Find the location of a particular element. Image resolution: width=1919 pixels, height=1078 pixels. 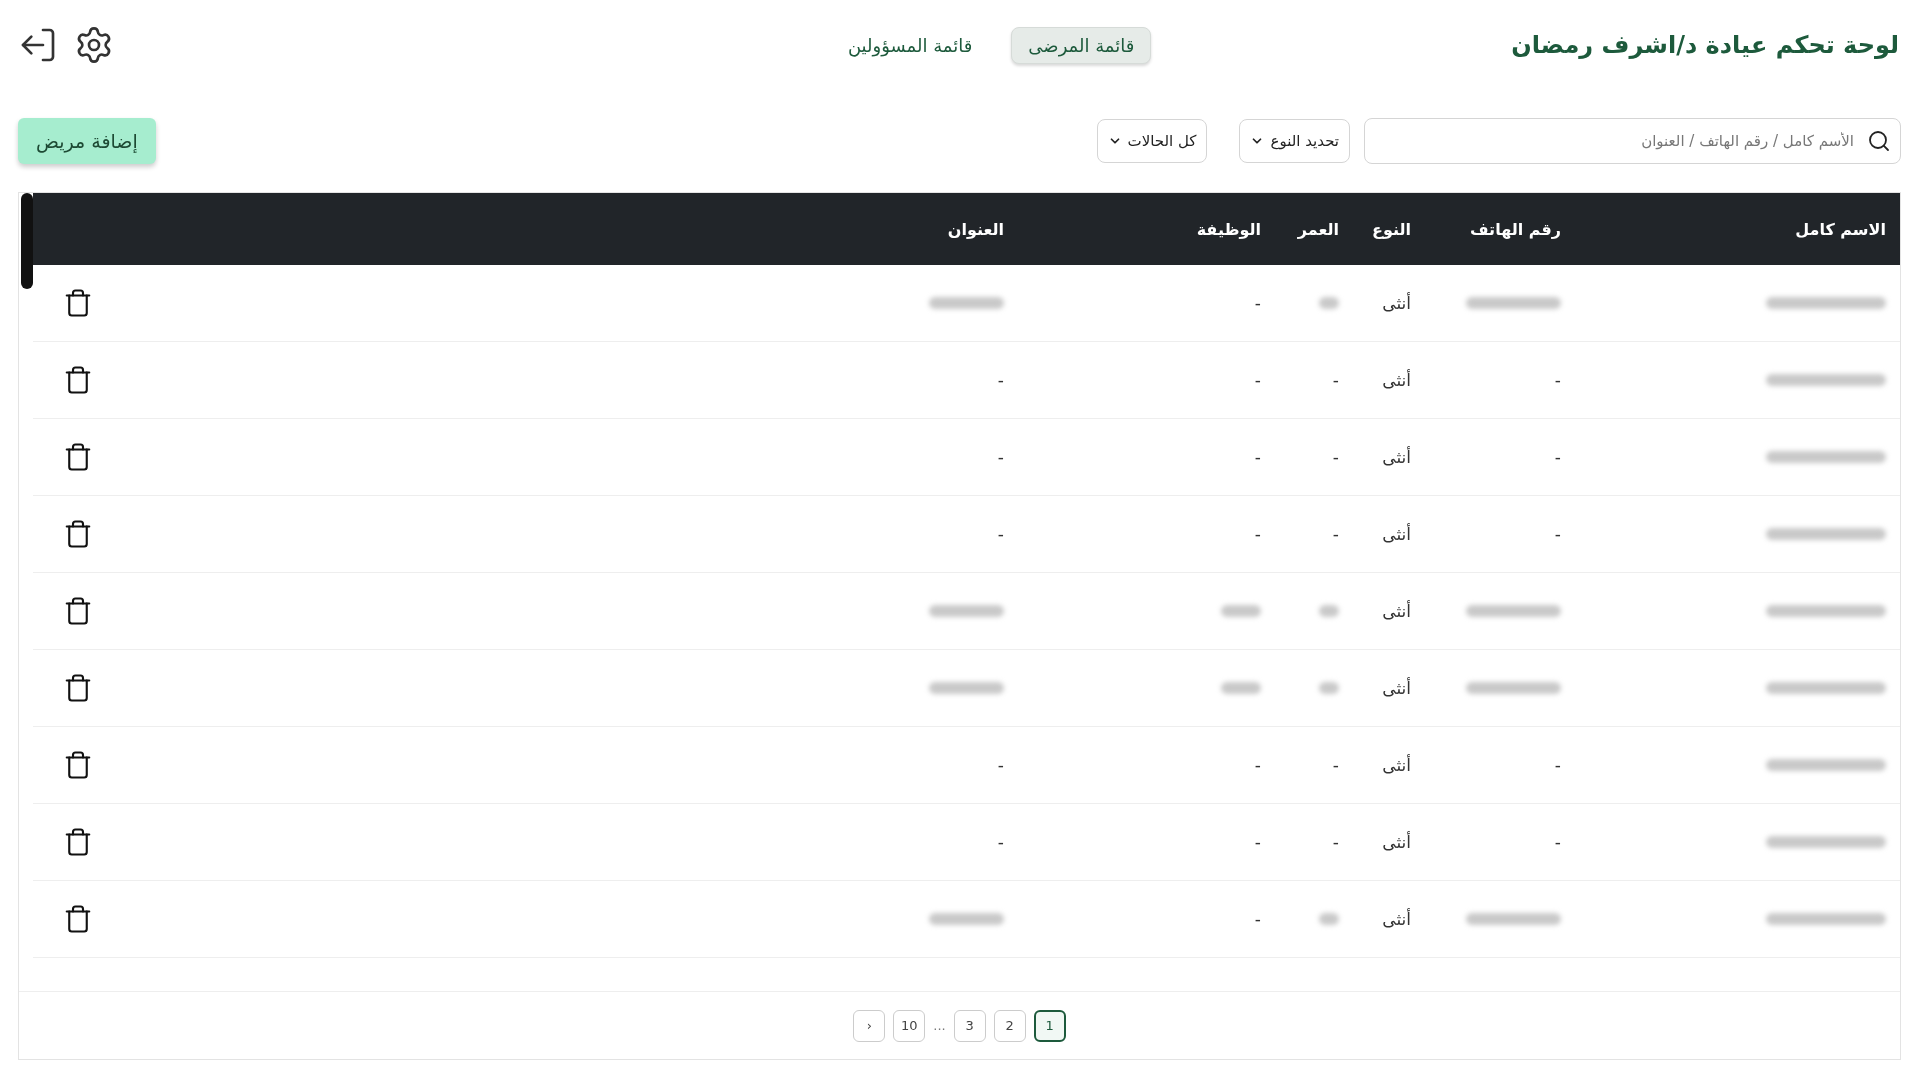

filter-dropdown: تحديد النوع is located at coordinates (1294, 141).